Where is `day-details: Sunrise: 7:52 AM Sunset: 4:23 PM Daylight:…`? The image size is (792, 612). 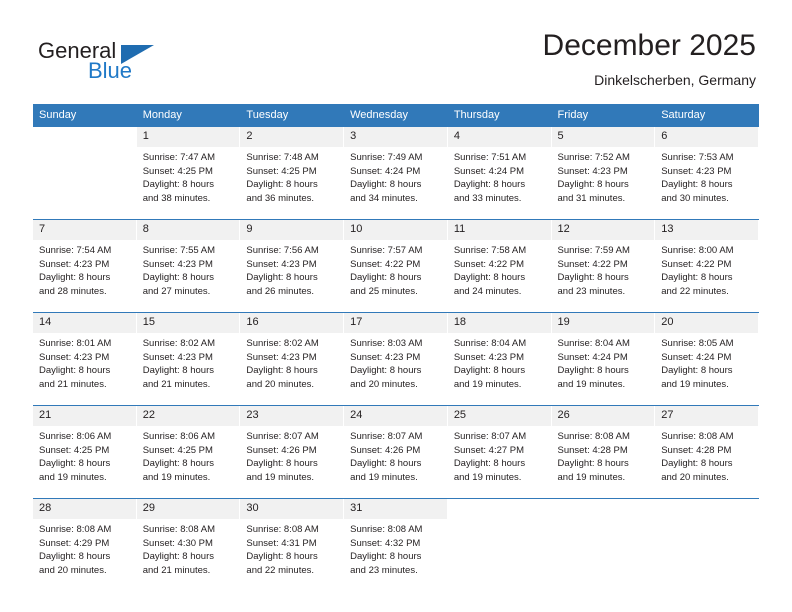 day-details: Sunrise: 7:52 AM Sunset: 4:23 PM Daylight:… is located at coordinates (603, 183).